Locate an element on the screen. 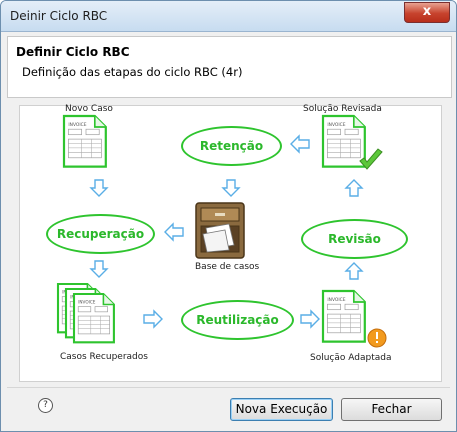 This screenshot has width=457, height=432. solucao-revisada-document-icon is located at coordinates (343, 141).